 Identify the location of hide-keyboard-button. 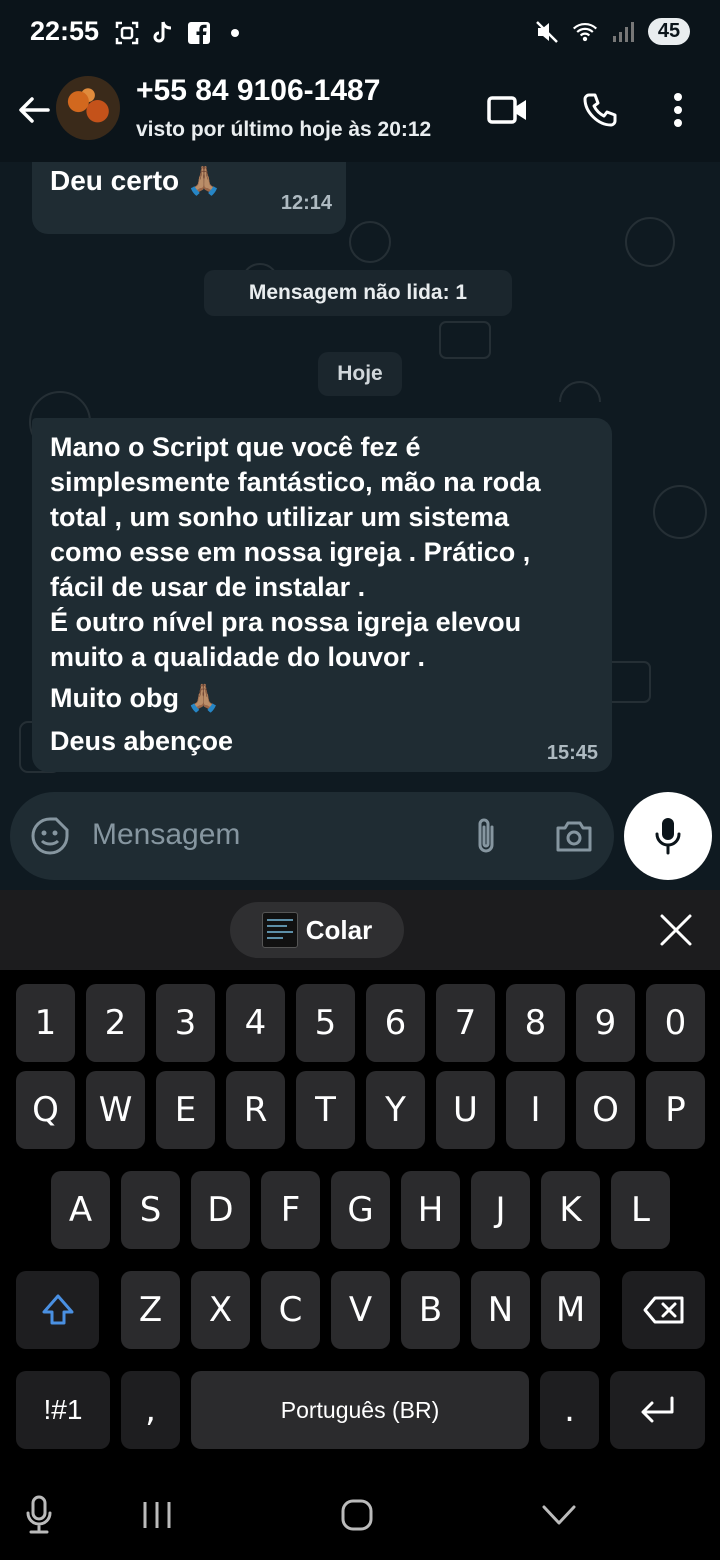
(559, 1515).